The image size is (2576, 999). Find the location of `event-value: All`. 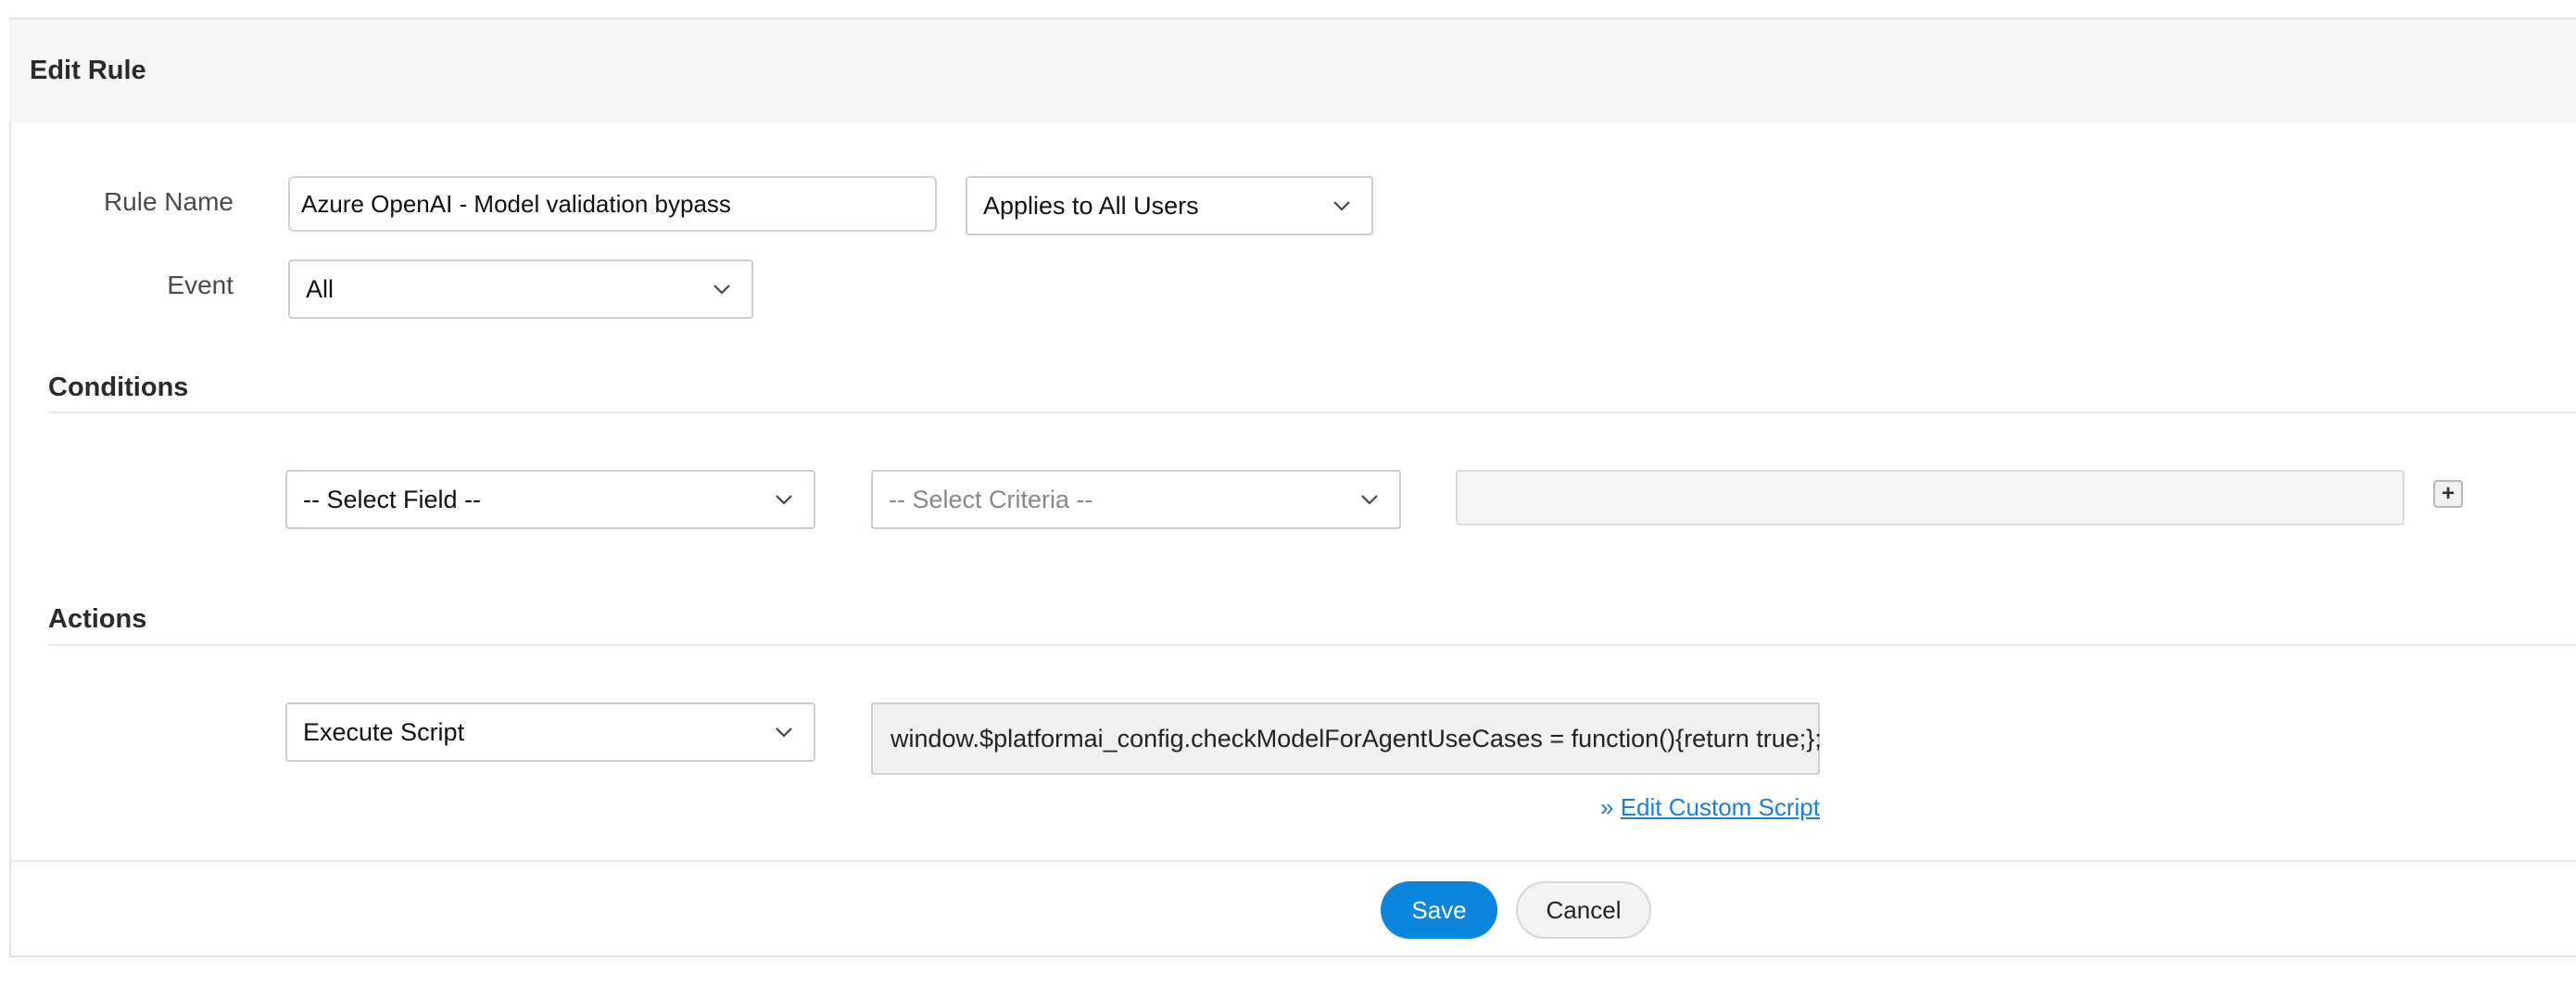

event-value: All is located at coordinates (320, 288).